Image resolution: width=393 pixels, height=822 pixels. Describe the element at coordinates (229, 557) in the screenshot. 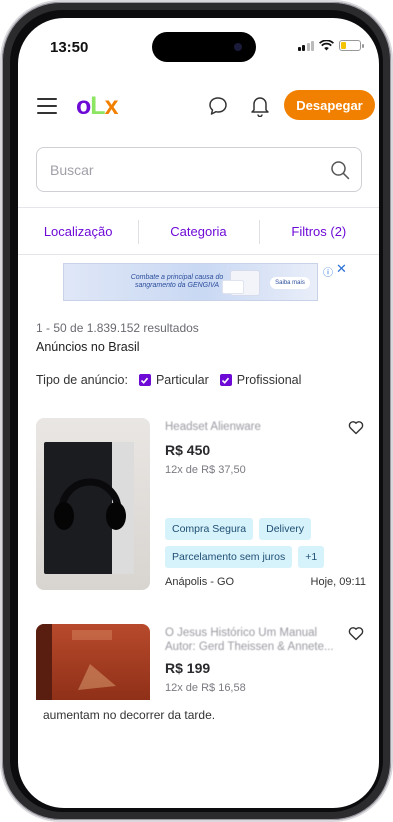

I see `tag-badge: Parcelamento sem juros` at that location.